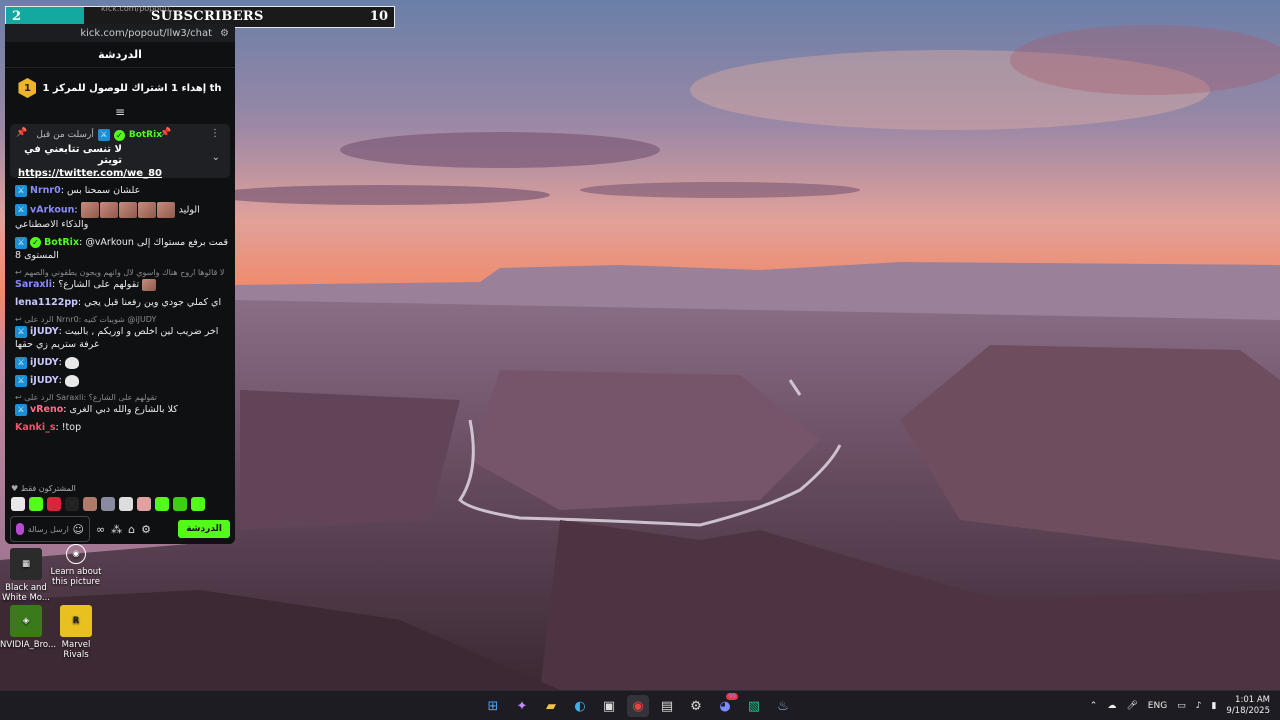  What do you see at coordinates (100, 529) in the screenshot?
I see `infinity-icon: ∞` at bounding box center [100, 529].